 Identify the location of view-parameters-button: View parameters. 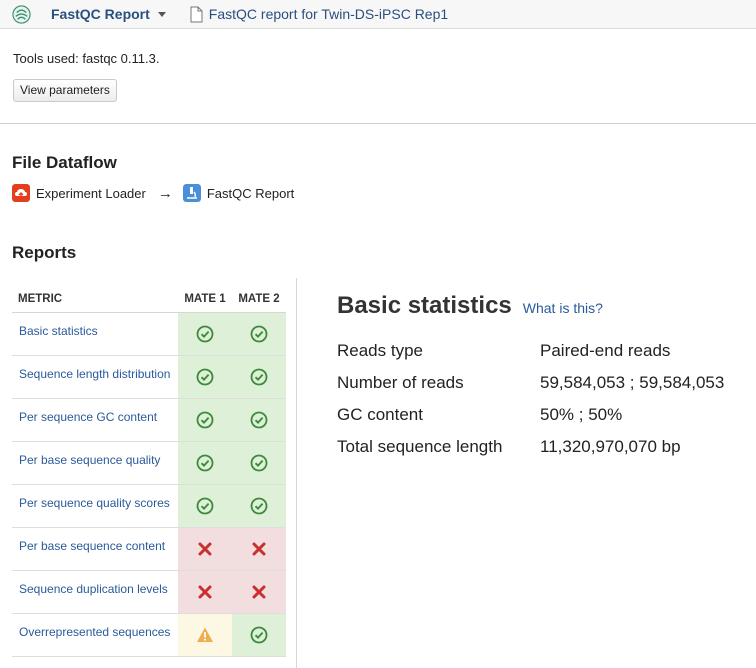
(65, 90).